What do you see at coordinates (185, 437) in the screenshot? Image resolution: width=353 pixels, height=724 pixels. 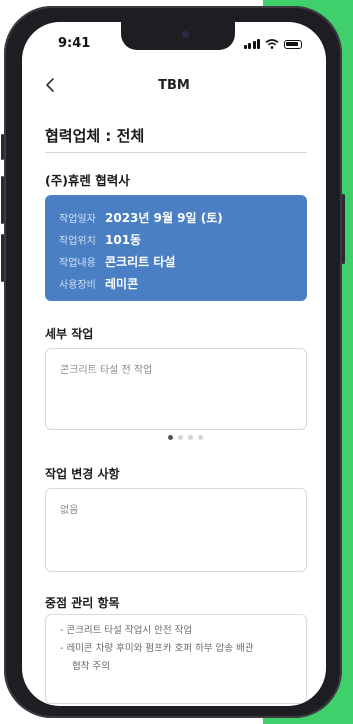 I see `pagination-dots` at bounding box center [185, 437].